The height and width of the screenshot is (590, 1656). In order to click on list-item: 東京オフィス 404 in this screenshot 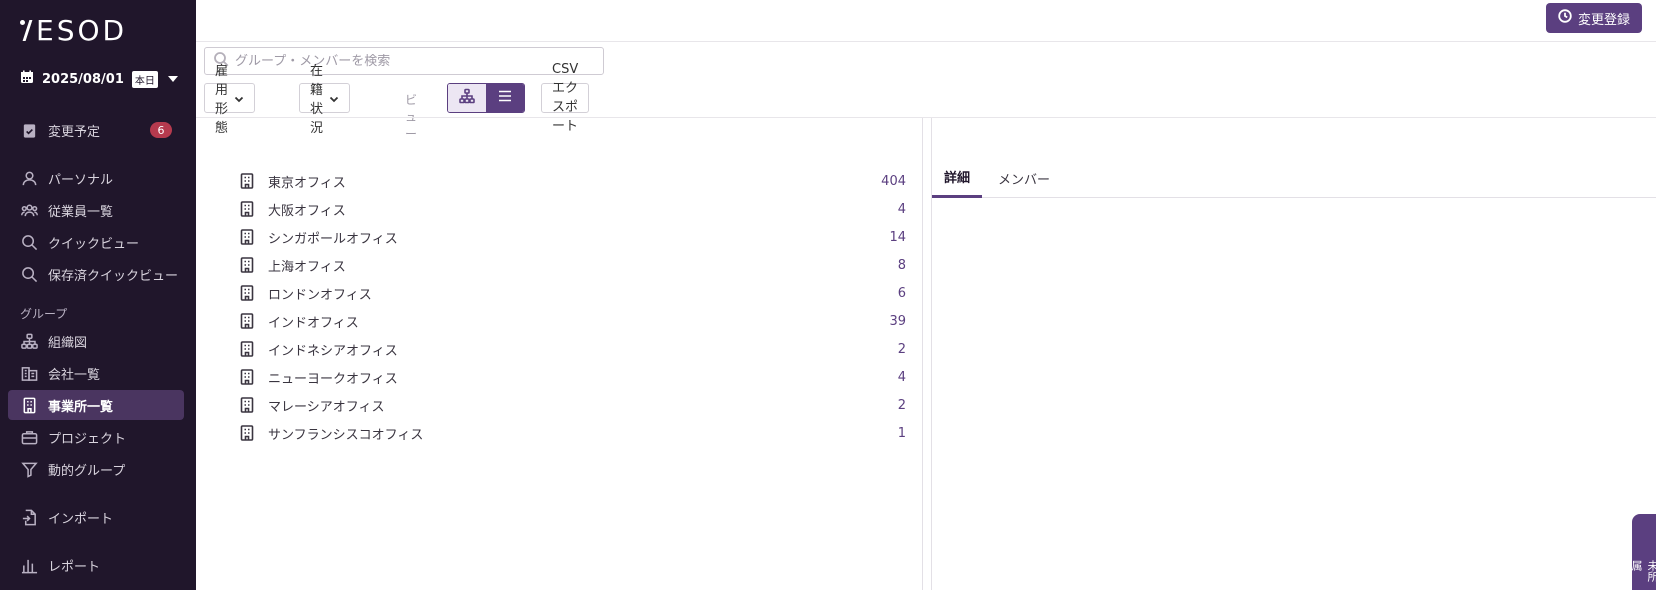, I will do `click(573, 181)`.